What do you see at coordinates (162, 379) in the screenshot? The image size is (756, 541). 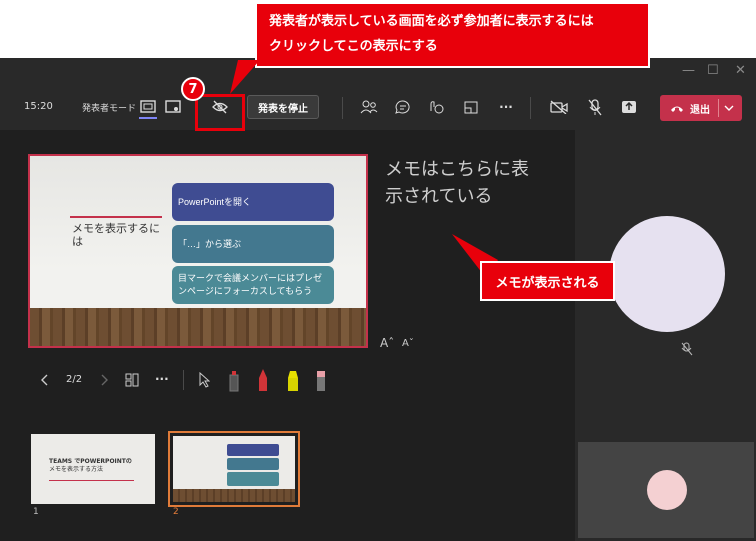 I see `more-controls-icon: ···` at bounding box center [162, 379].